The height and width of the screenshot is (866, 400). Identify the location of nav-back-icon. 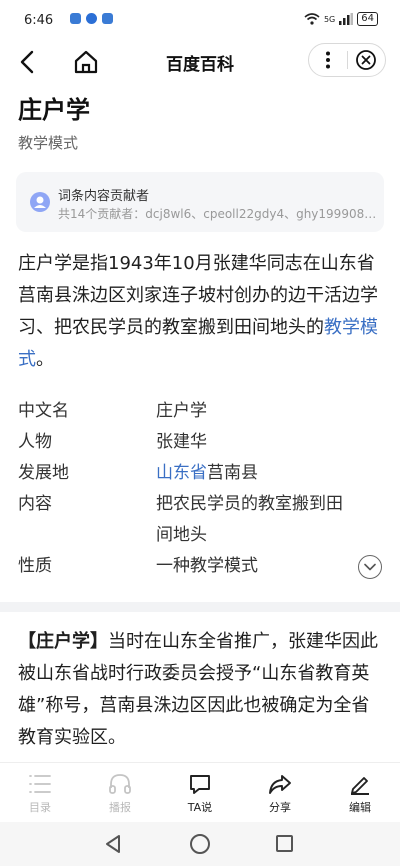
(113, 844).